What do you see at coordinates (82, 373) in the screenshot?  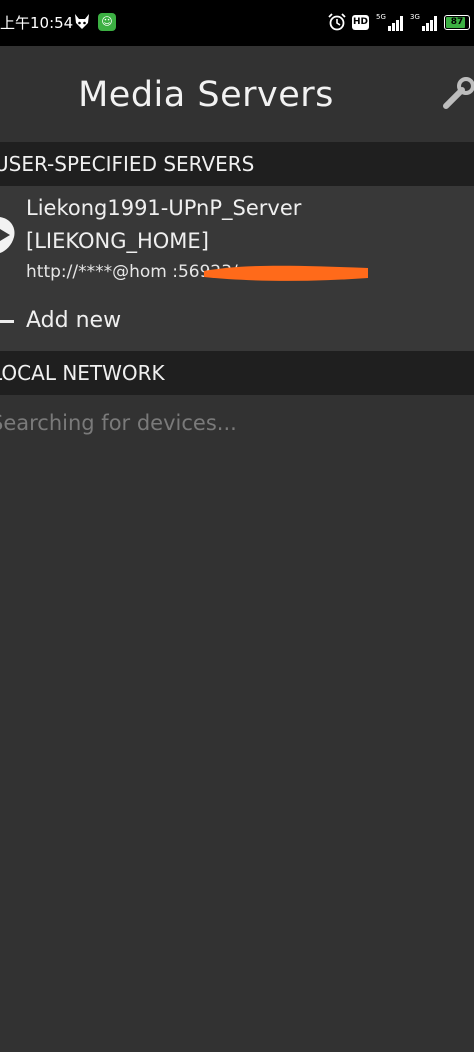 I see `section-label: LOCAL NETWORK` at bounding box center [82, 373].